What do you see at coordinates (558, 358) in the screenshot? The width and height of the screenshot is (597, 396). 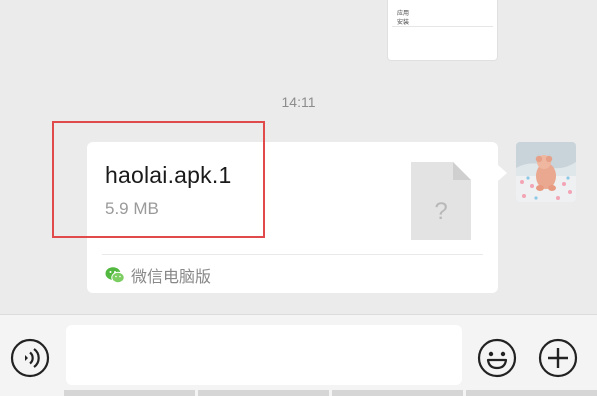 I see `plus-icon` at bounding box center [558, 358].